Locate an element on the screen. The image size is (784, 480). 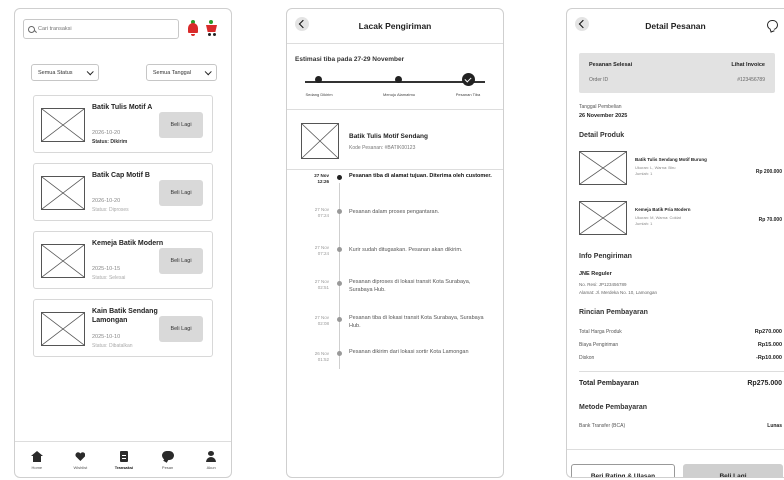
page-title: Detail Pesanan is located at coordinates (675, 26).